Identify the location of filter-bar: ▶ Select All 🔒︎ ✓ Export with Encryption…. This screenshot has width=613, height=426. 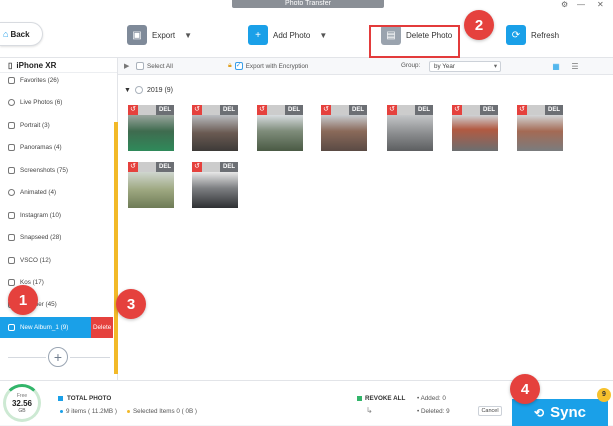
(365, 66).